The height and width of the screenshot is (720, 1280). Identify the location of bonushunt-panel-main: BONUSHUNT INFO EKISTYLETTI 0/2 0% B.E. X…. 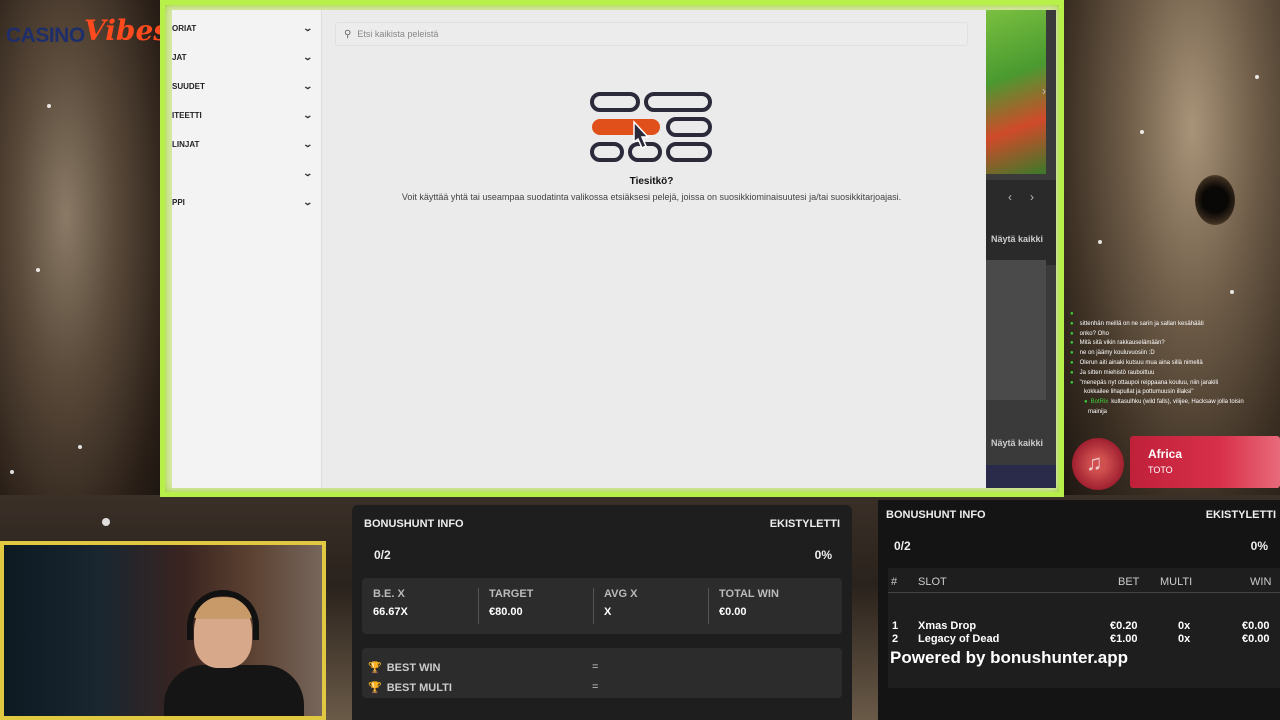
(602, 612).